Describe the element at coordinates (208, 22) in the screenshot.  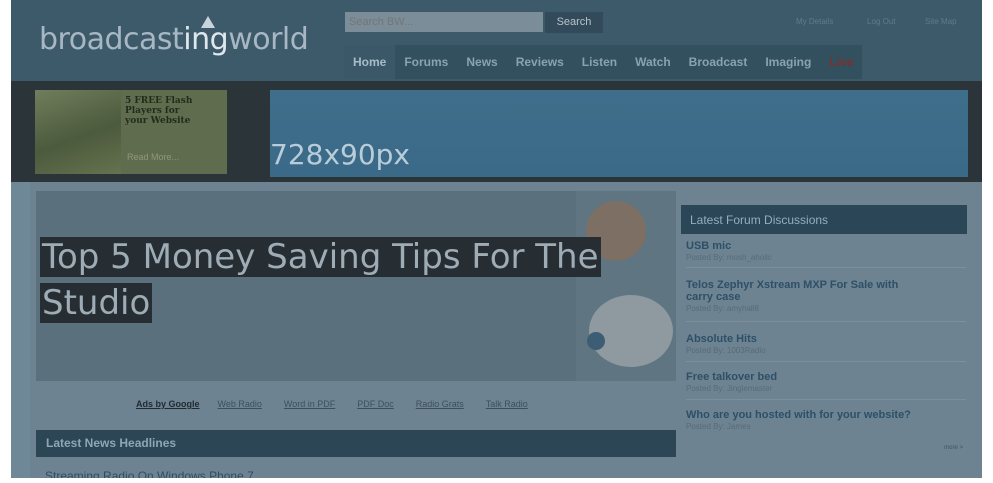
I see `antenna-icon` at that location.